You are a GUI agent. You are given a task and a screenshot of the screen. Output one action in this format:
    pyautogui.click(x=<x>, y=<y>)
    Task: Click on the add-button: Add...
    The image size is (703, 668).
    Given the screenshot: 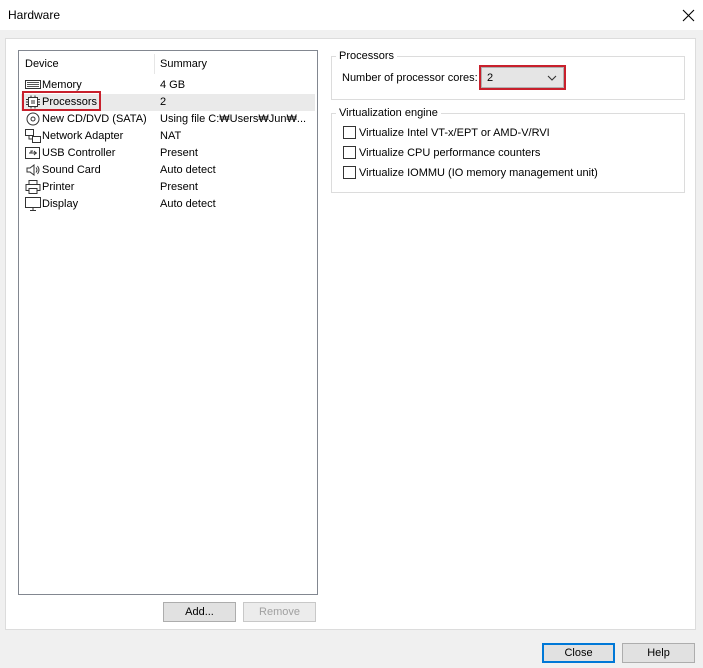 What is the action you would take?
    pyautogui.click(x=199, y=612)
    